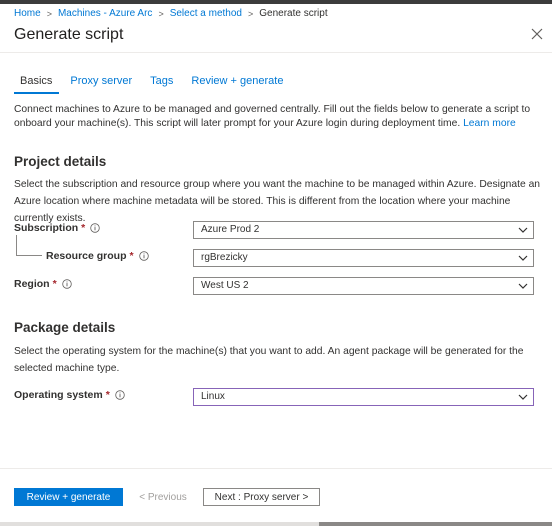  Describe the element at coordinates (58, 395) in the screenshot. I see `operating-system-label-text: Operating system` at that location.